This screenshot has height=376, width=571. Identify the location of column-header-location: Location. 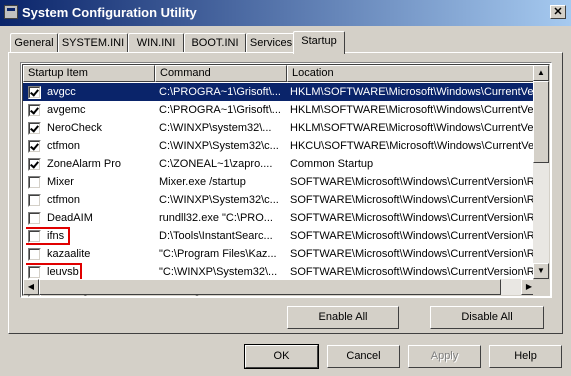
(412, 73).